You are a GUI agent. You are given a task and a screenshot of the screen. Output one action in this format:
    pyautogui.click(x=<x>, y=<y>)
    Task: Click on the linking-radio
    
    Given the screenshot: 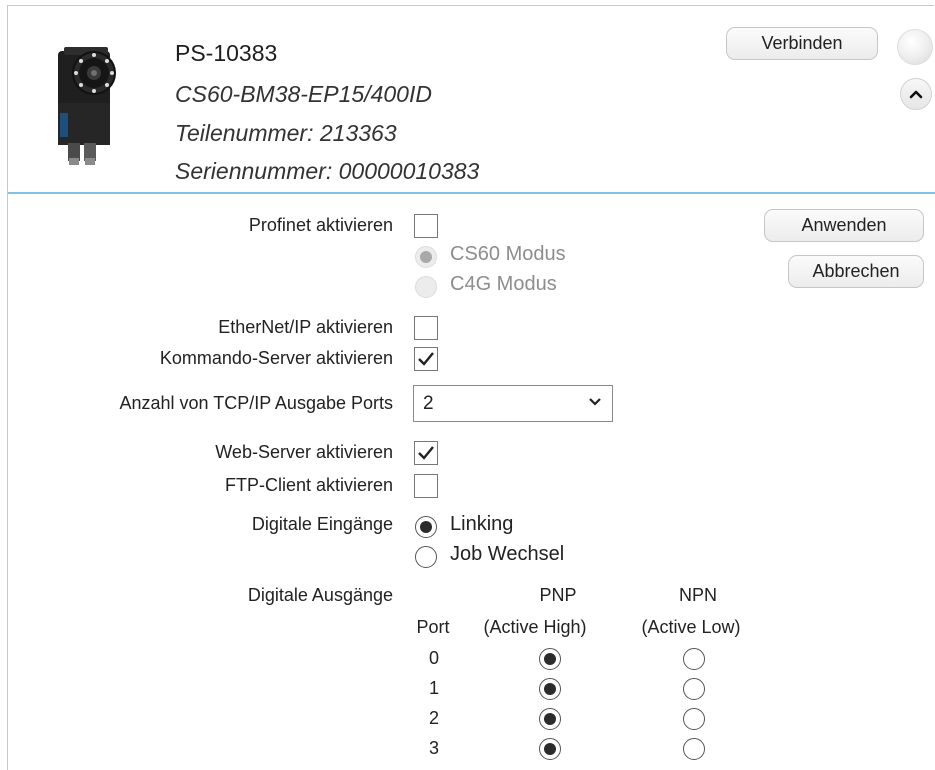 What is the action you would take?
    pyautogui.click(x=426, y=527)
    